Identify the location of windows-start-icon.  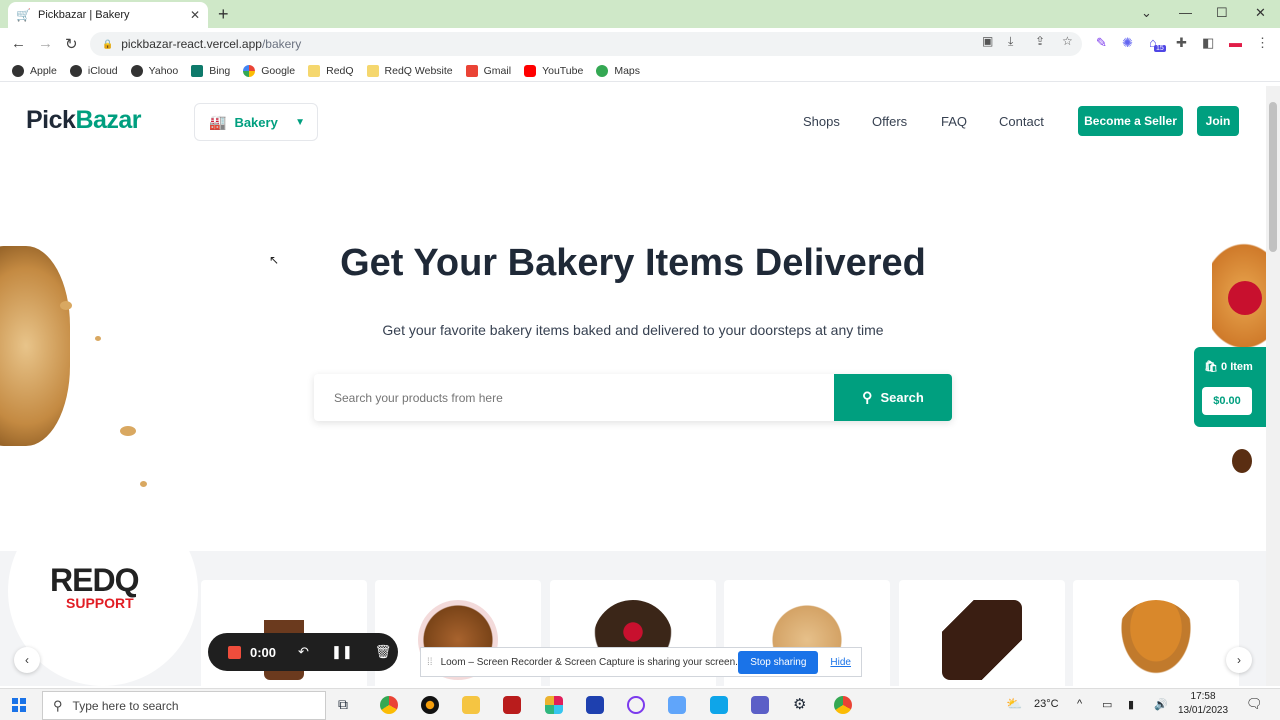
(19, 705).